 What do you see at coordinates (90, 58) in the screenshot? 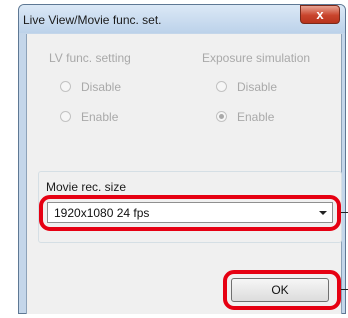
I see `lv-func-heading: LV func. setting` at bounding box center [90, 58].